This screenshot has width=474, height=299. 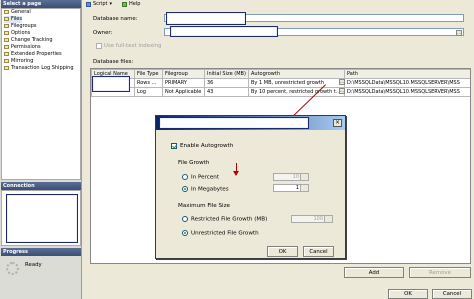 What do you see at coordinates (103, 33) in the screenshot?
I see `owner-label: Owner:` at bounding box center [103, 33].